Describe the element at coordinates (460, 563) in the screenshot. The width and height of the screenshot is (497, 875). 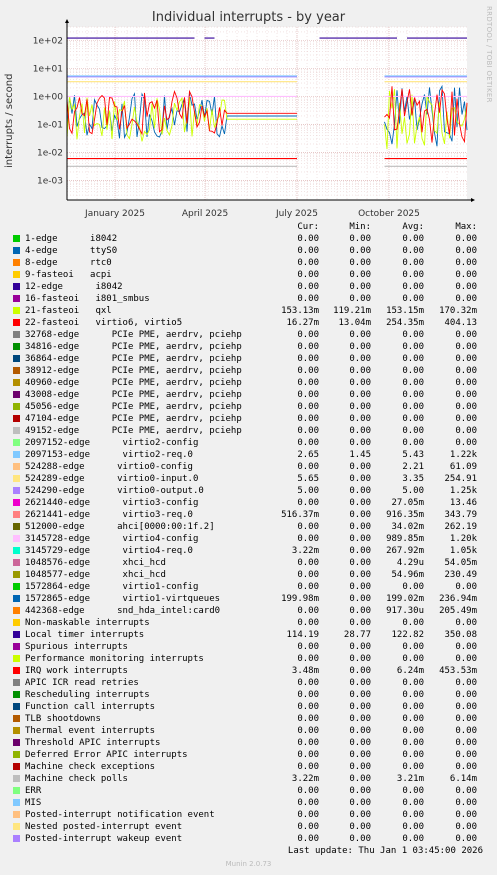
I see `legend-value-max: 54.05m` at that location.